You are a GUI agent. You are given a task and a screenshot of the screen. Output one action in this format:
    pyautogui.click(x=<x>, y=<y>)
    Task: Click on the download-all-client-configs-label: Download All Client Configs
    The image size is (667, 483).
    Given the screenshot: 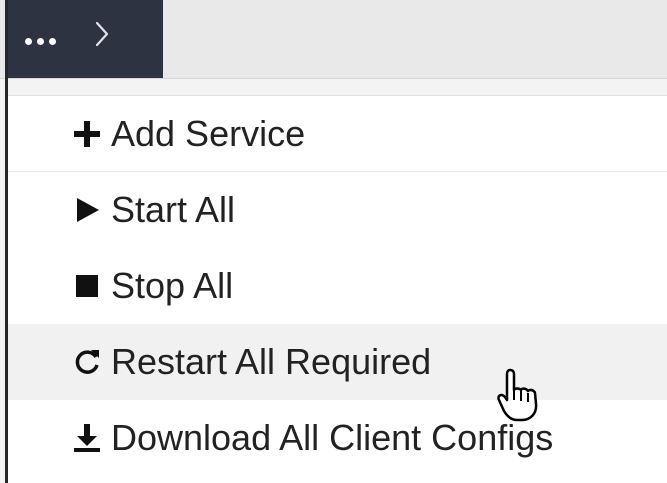 What is the action you would take?
    pyautogui.click(x=332, y=437)
    